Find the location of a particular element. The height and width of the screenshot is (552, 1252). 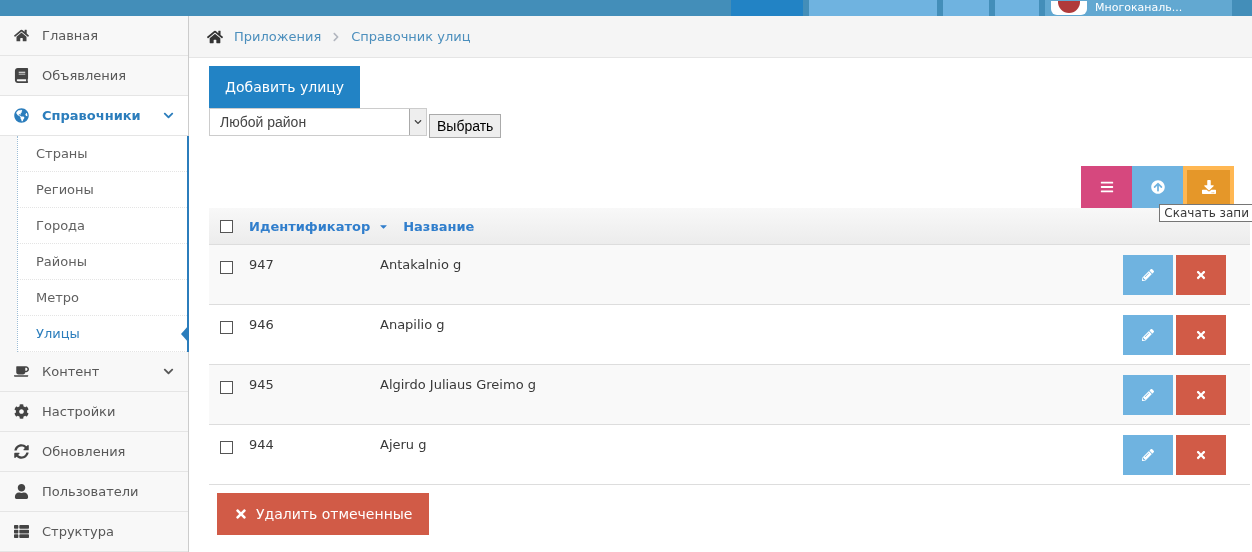

add-street-button: Добавить улицу is located at coordinates (285, 87).